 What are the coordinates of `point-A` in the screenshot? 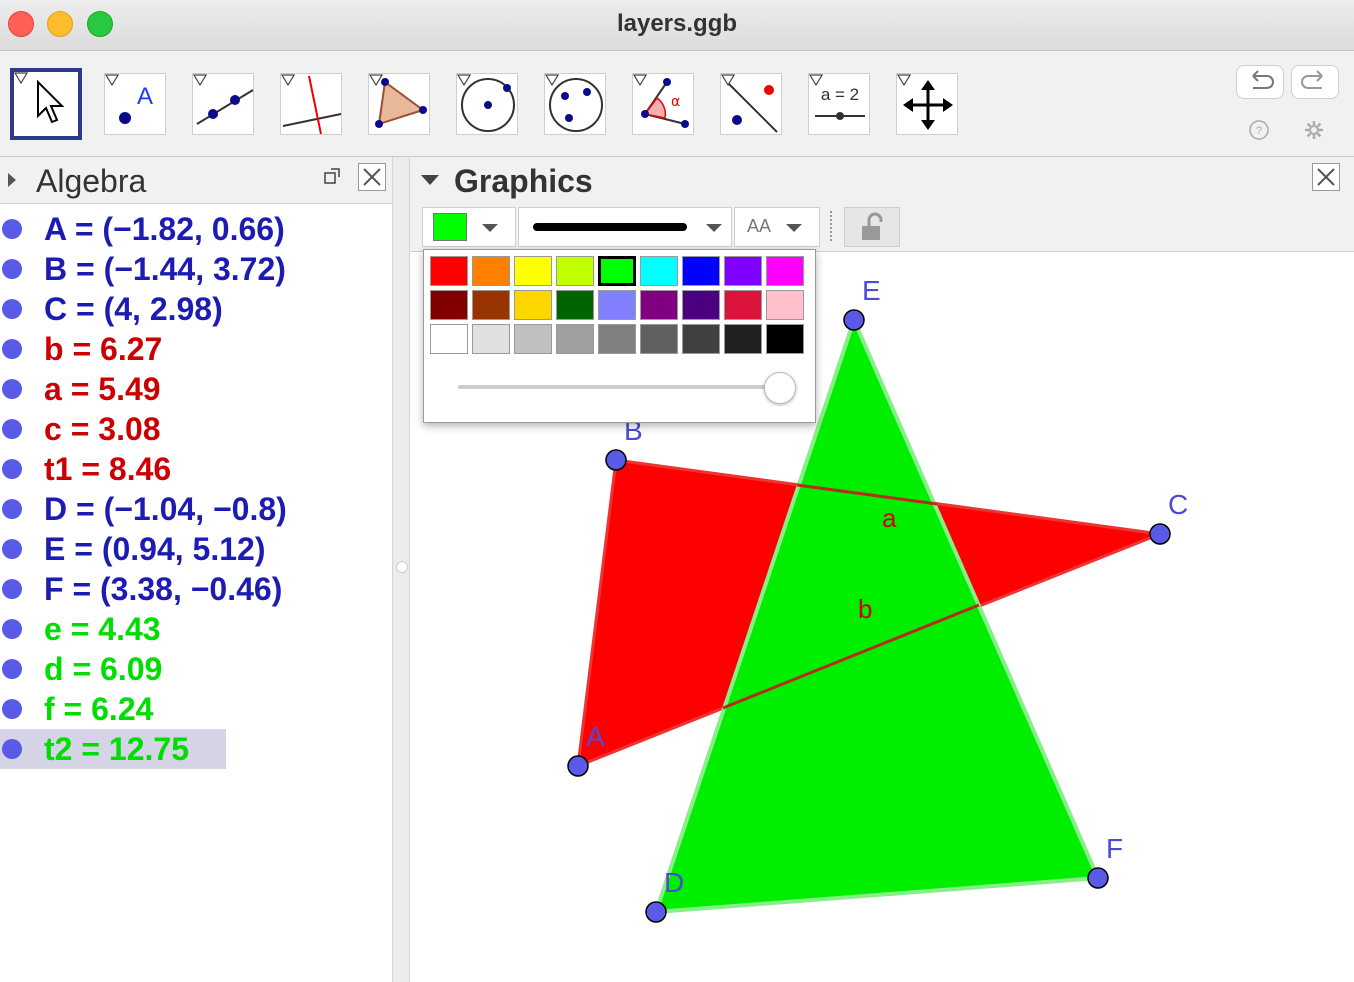 It's located at (578, 766).